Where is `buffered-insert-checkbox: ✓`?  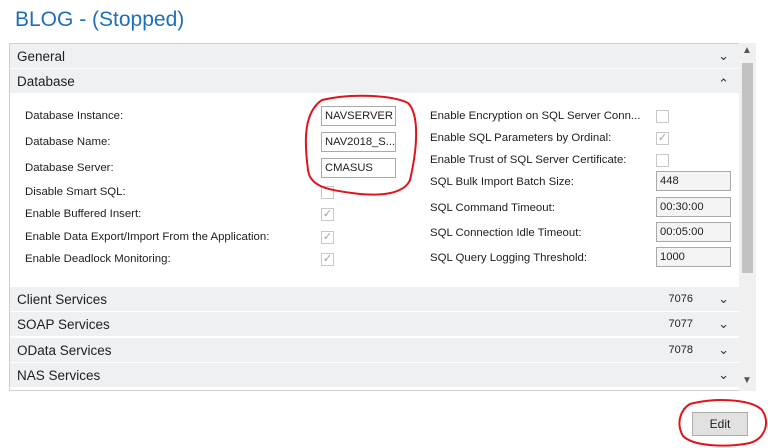 buffered-insert-checkbox: ✓ is located at coordinates (327, 214).